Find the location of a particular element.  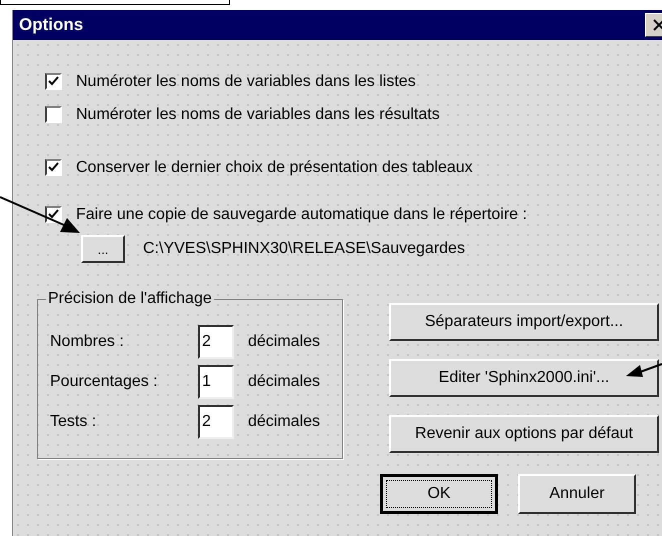

field-label: Pourcentages : is located at coordinates (104, 381).